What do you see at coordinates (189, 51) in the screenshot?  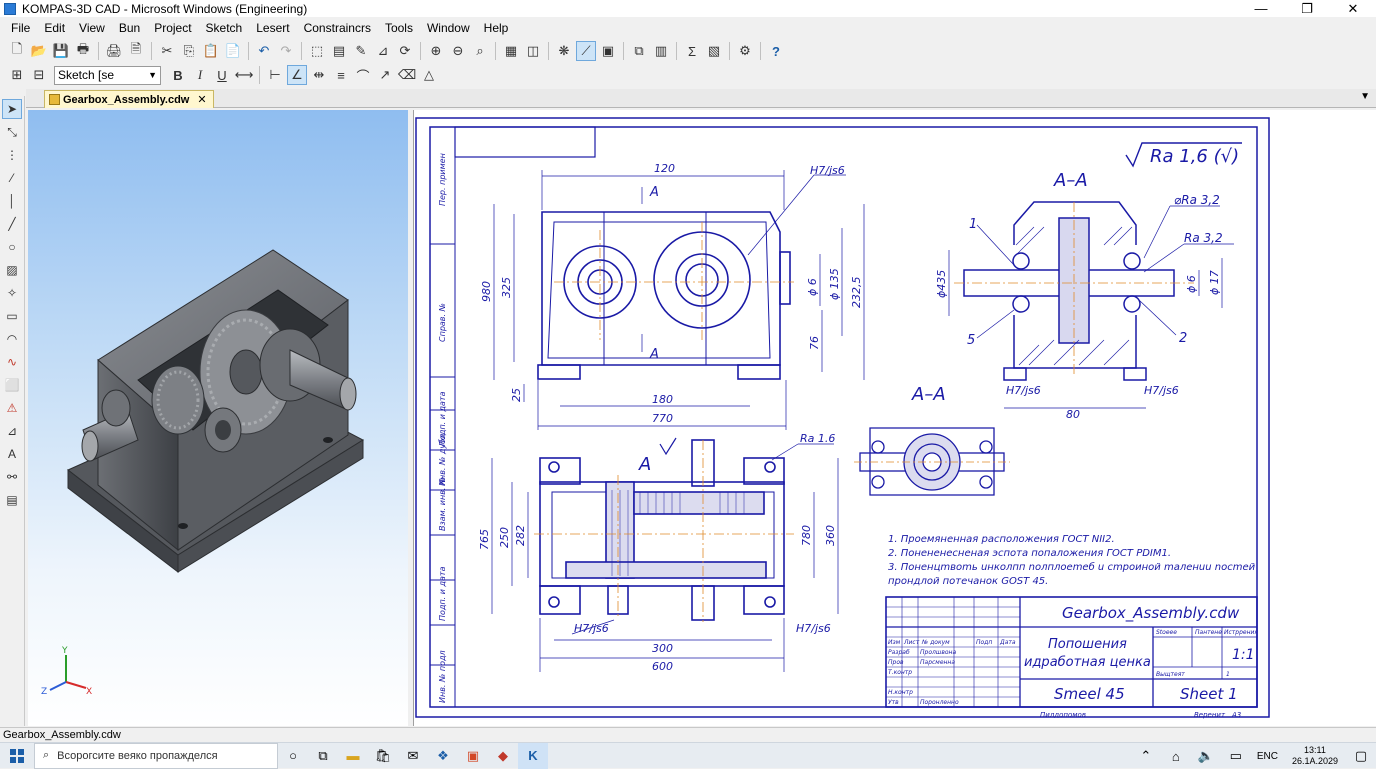 I see `copy-icon: ⎘` at bounding box center [189, 51].